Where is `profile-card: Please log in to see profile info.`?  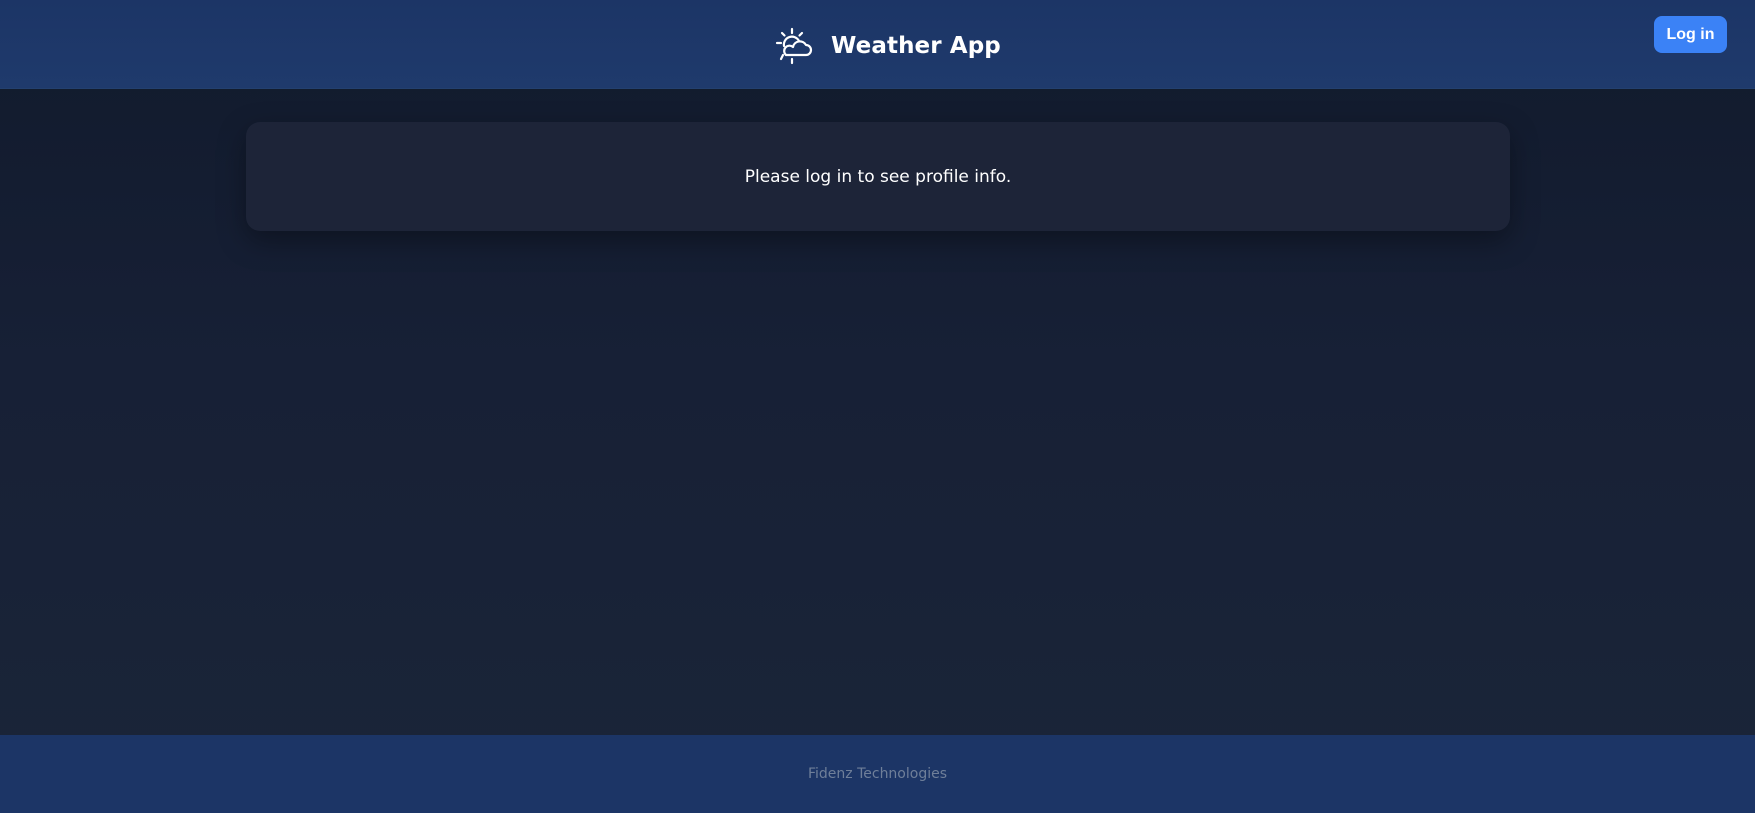
profile-card: Please log in to see profile info. is located at coordinates (878, 176).